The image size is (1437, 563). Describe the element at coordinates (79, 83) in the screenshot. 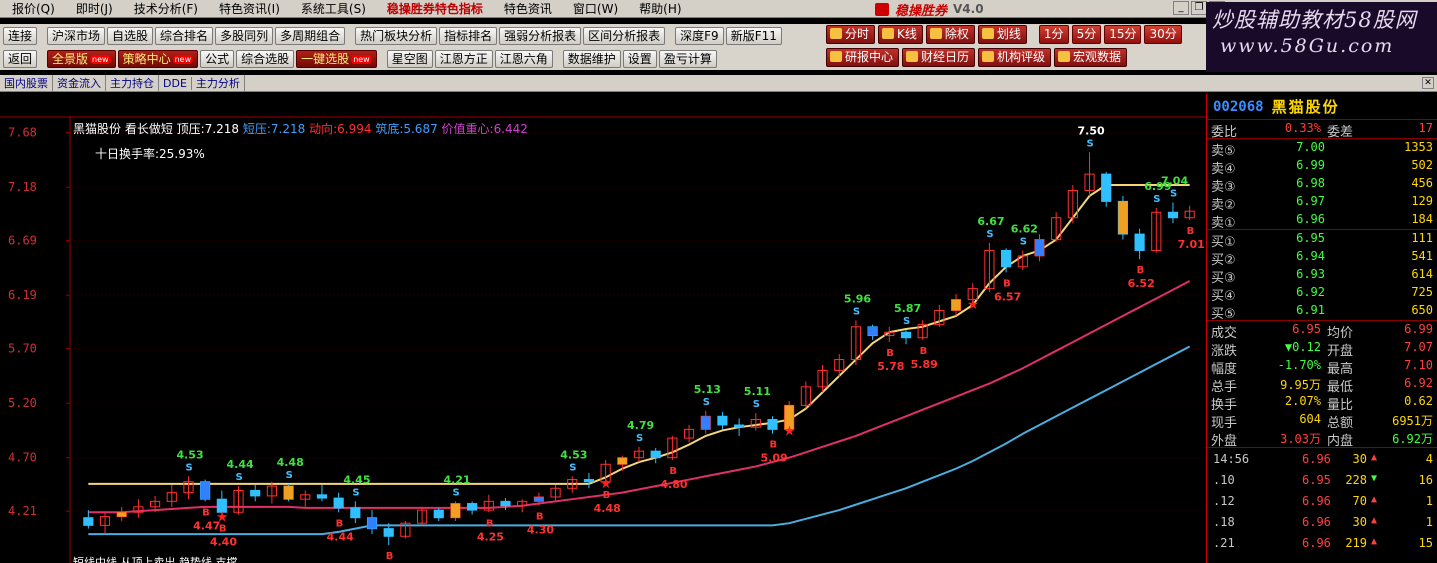

I see `tab-item: 资金流入` at that location.